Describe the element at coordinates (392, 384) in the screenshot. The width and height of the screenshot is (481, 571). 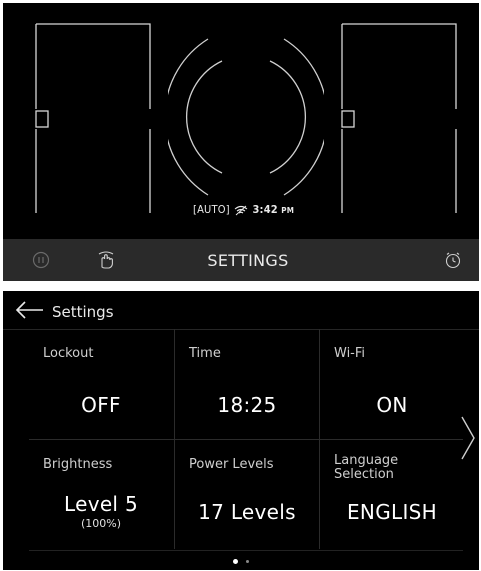
I see `tile-wifi: Wi-Fi ON` at that location.